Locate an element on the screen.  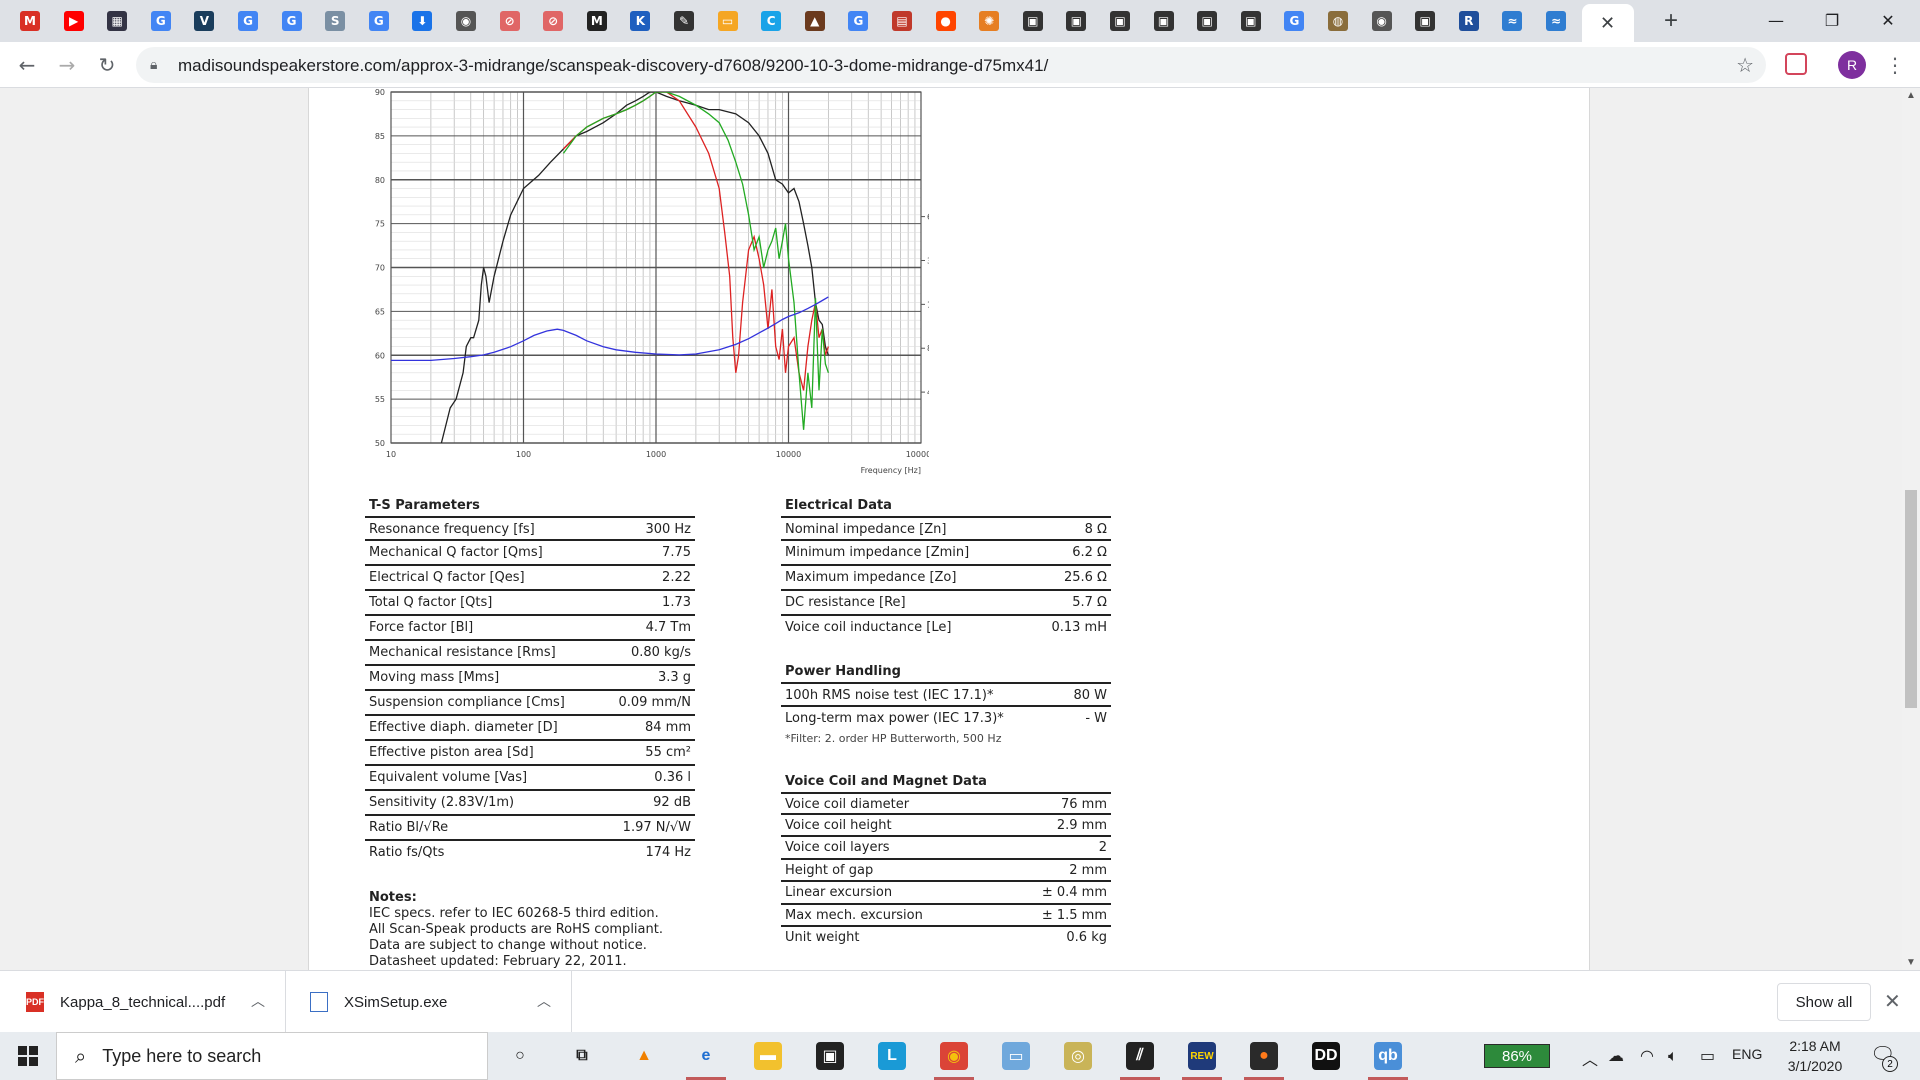
browser-tab: K is located at coordinates (640, 21).